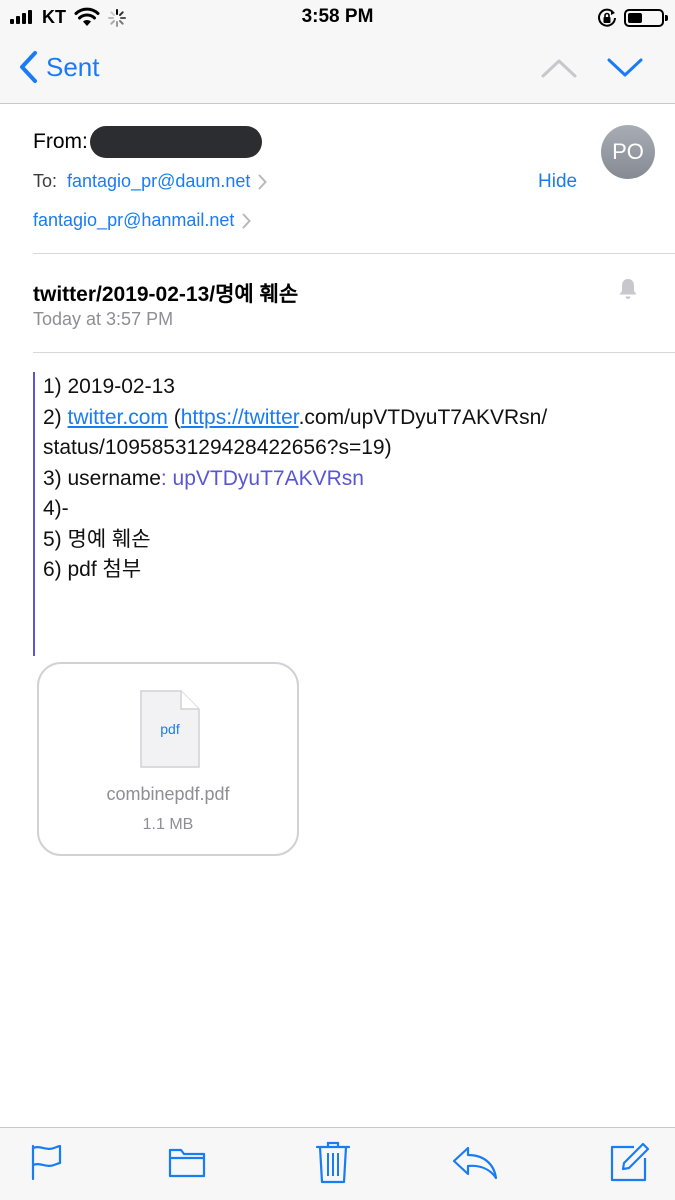 Image resolution: width=675 pixels, height=1200 pixels. What do you see at coordinates (73, 66) in the screenshot?
I see `back-label: Sent` at bounding box center [73, 66].